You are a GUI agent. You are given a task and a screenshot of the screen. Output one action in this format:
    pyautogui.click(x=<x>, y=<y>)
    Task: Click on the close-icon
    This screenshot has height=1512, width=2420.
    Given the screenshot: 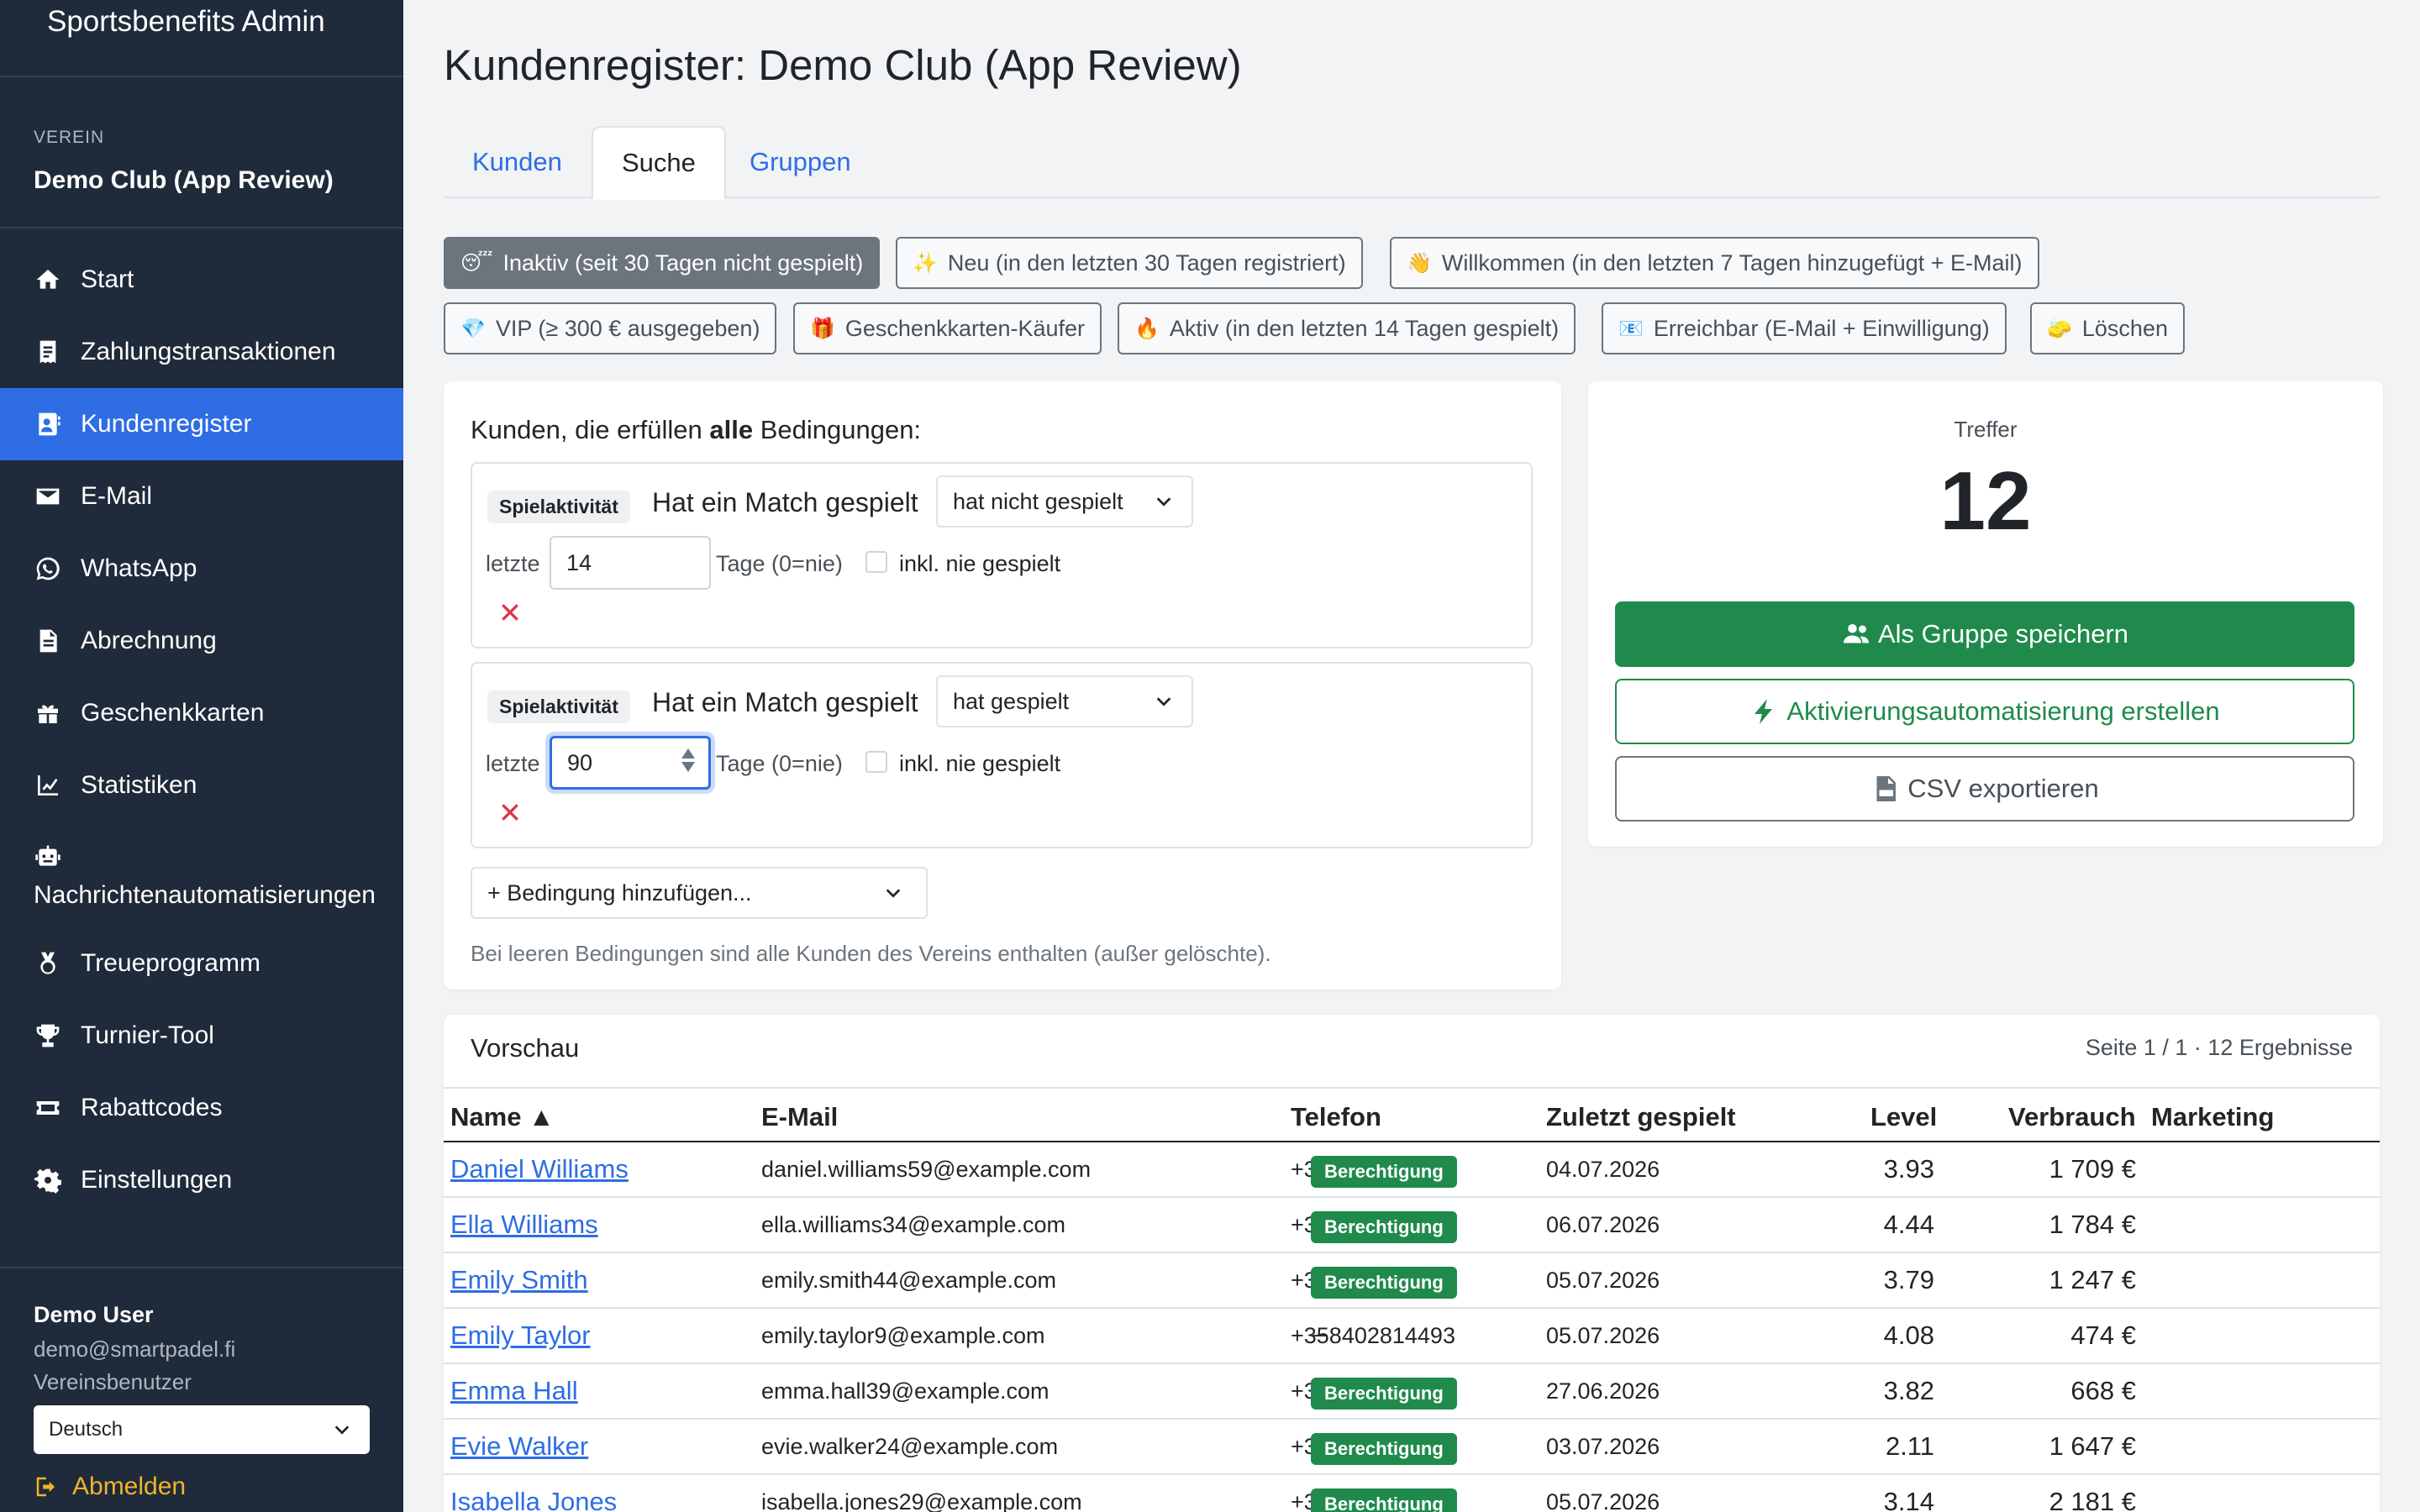 What is the action you would take?
    pyautogui.click(x=510, y=812)
    